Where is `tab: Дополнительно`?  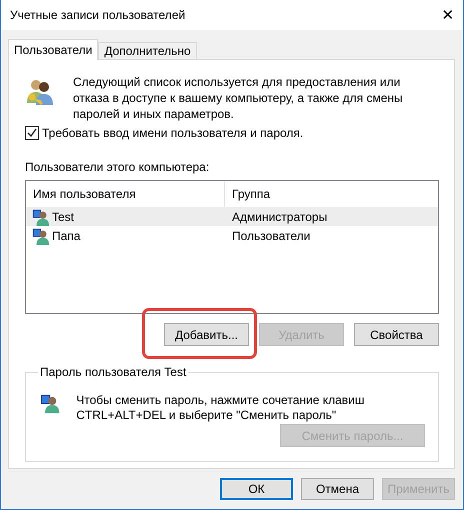 tab: Дополнительно is located at coordinates (147, 50).